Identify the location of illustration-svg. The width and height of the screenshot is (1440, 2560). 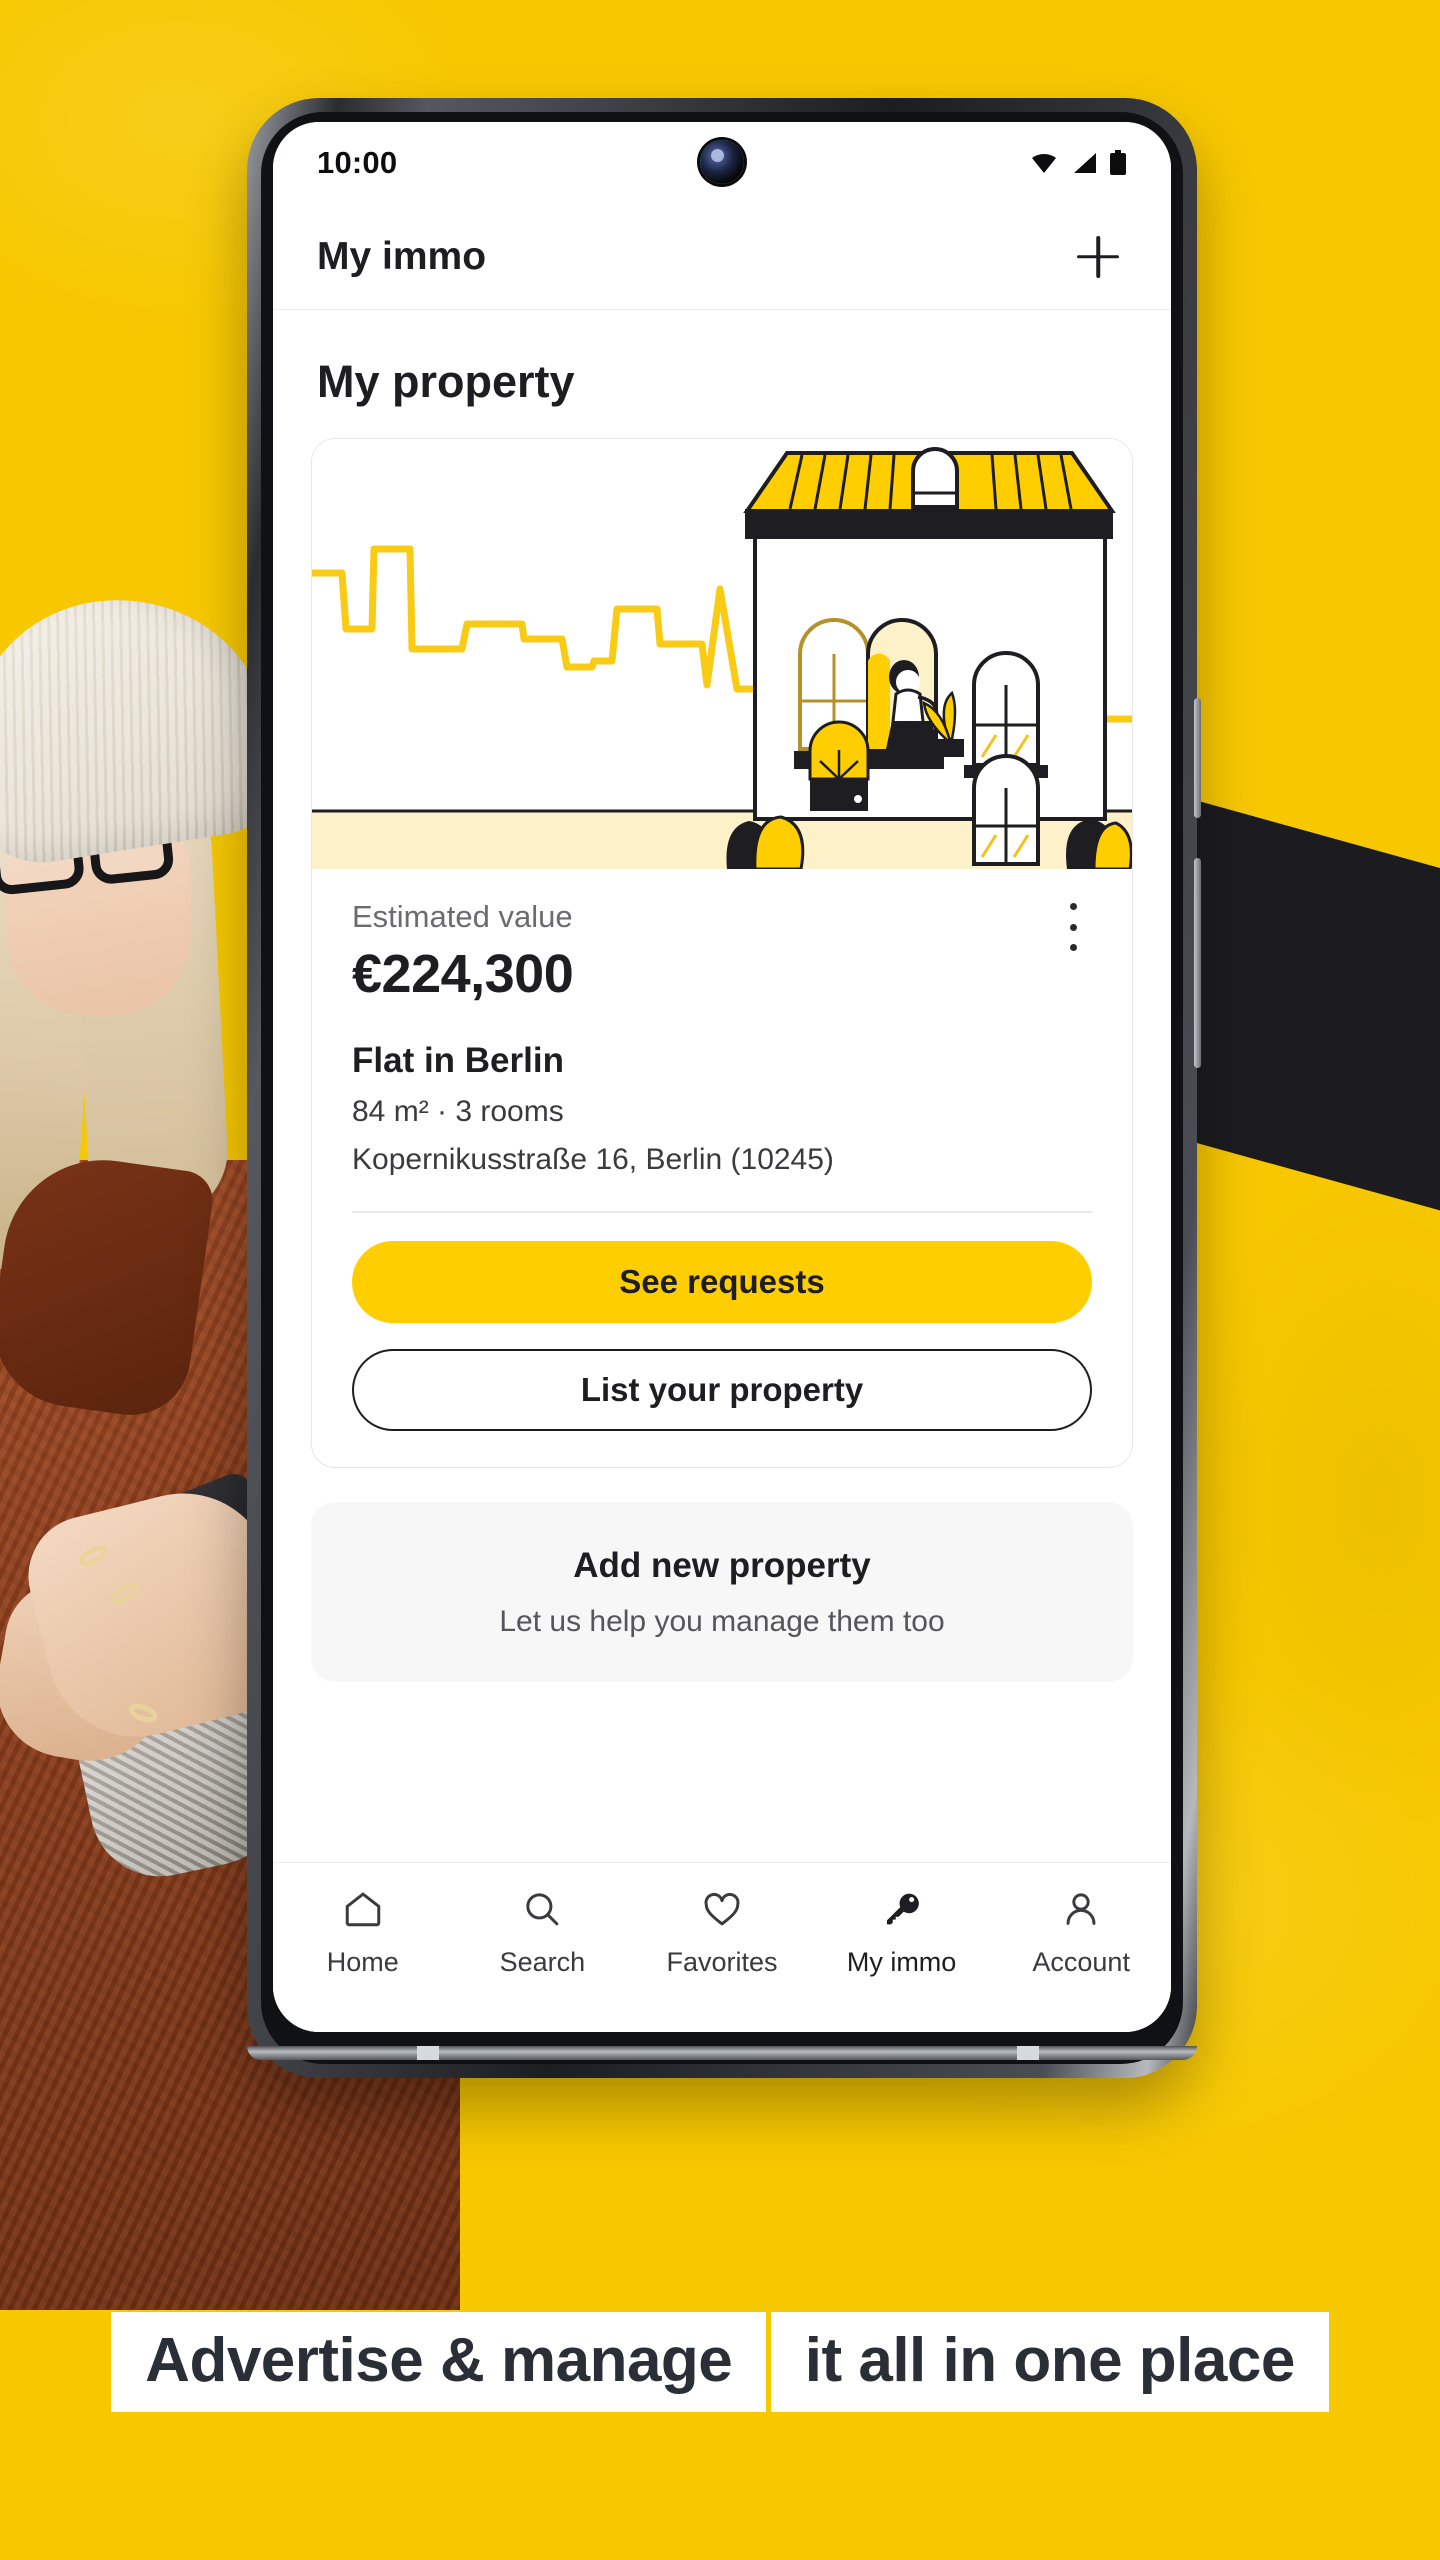
(722, 658).